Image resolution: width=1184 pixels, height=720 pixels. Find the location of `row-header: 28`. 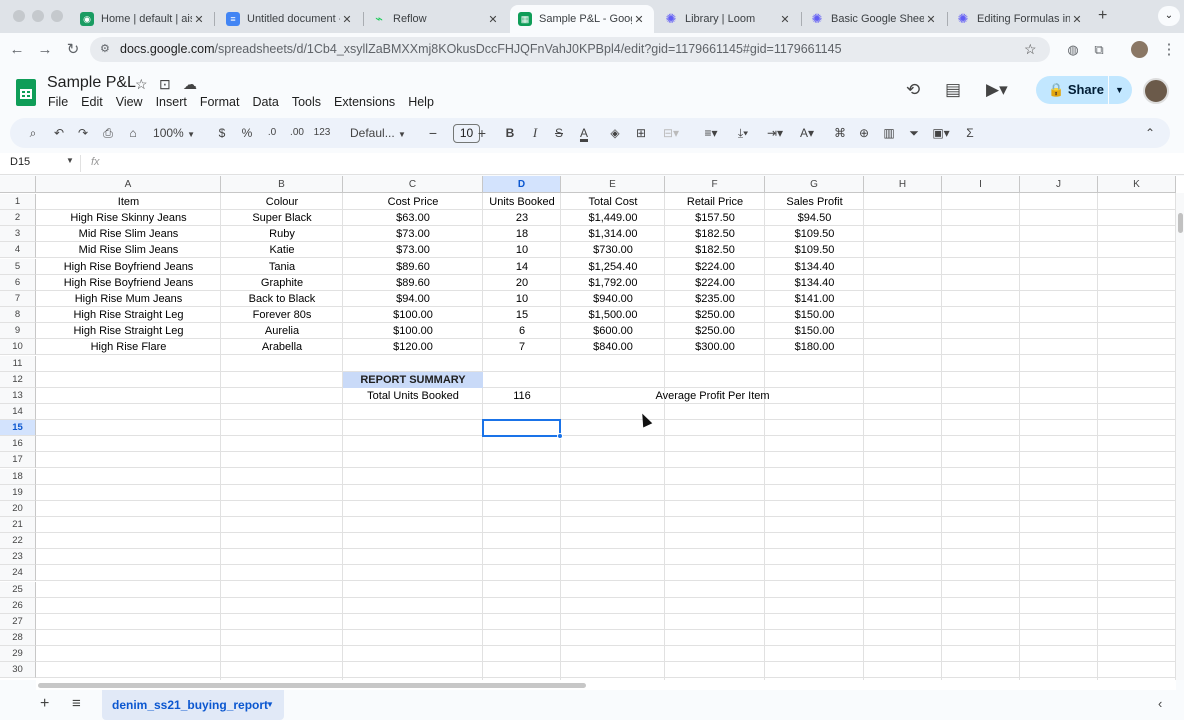

row-header: 28 is located at coordinates (18, 638).